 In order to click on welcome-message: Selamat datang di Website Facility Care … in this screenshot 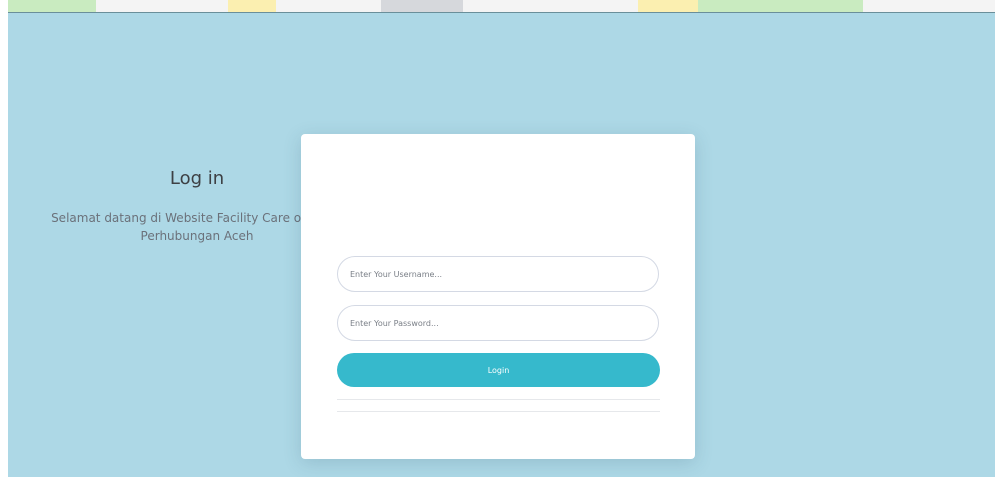, I will do `click(197, 227)`.